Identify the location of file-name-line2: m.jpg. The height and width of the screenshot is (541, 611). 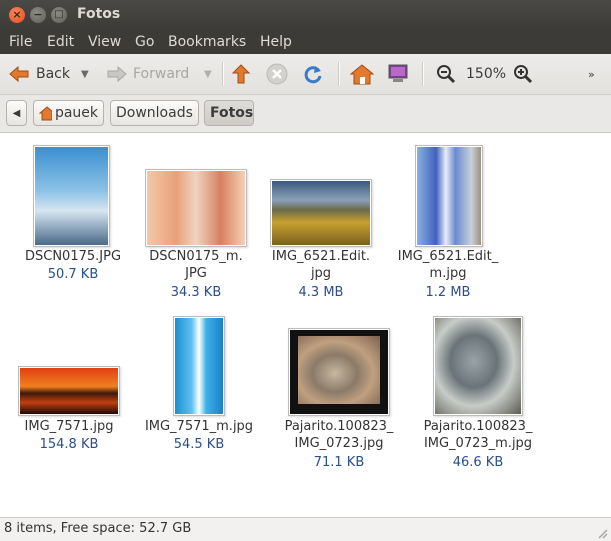
(448, 273).